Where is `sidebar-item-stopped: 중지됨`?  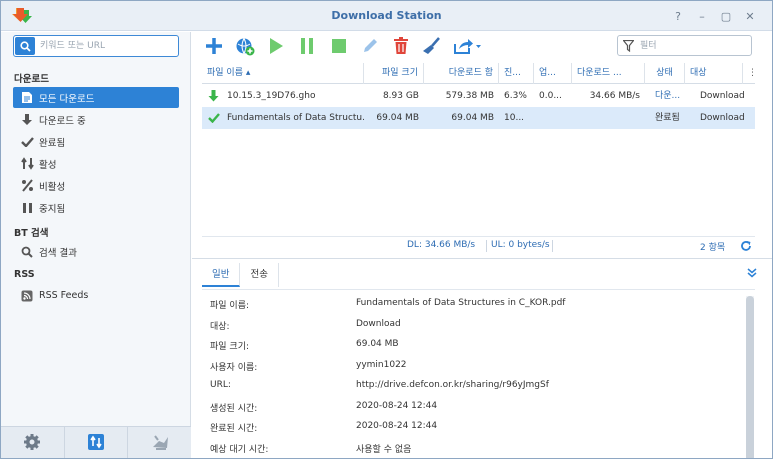 sidebar-item-stopped: 중지됨 is located at coordinates (96, 207).